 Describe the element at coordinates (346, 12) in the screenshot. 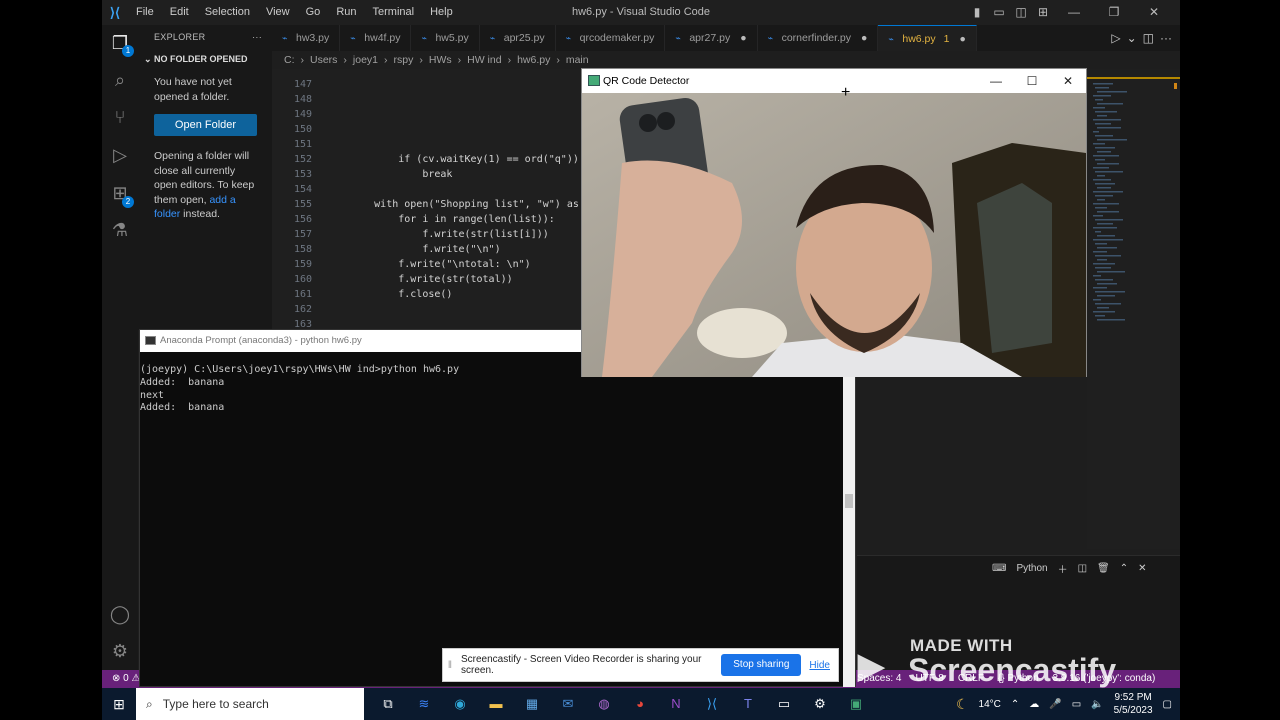

I see `menu-run: Run` at that location.